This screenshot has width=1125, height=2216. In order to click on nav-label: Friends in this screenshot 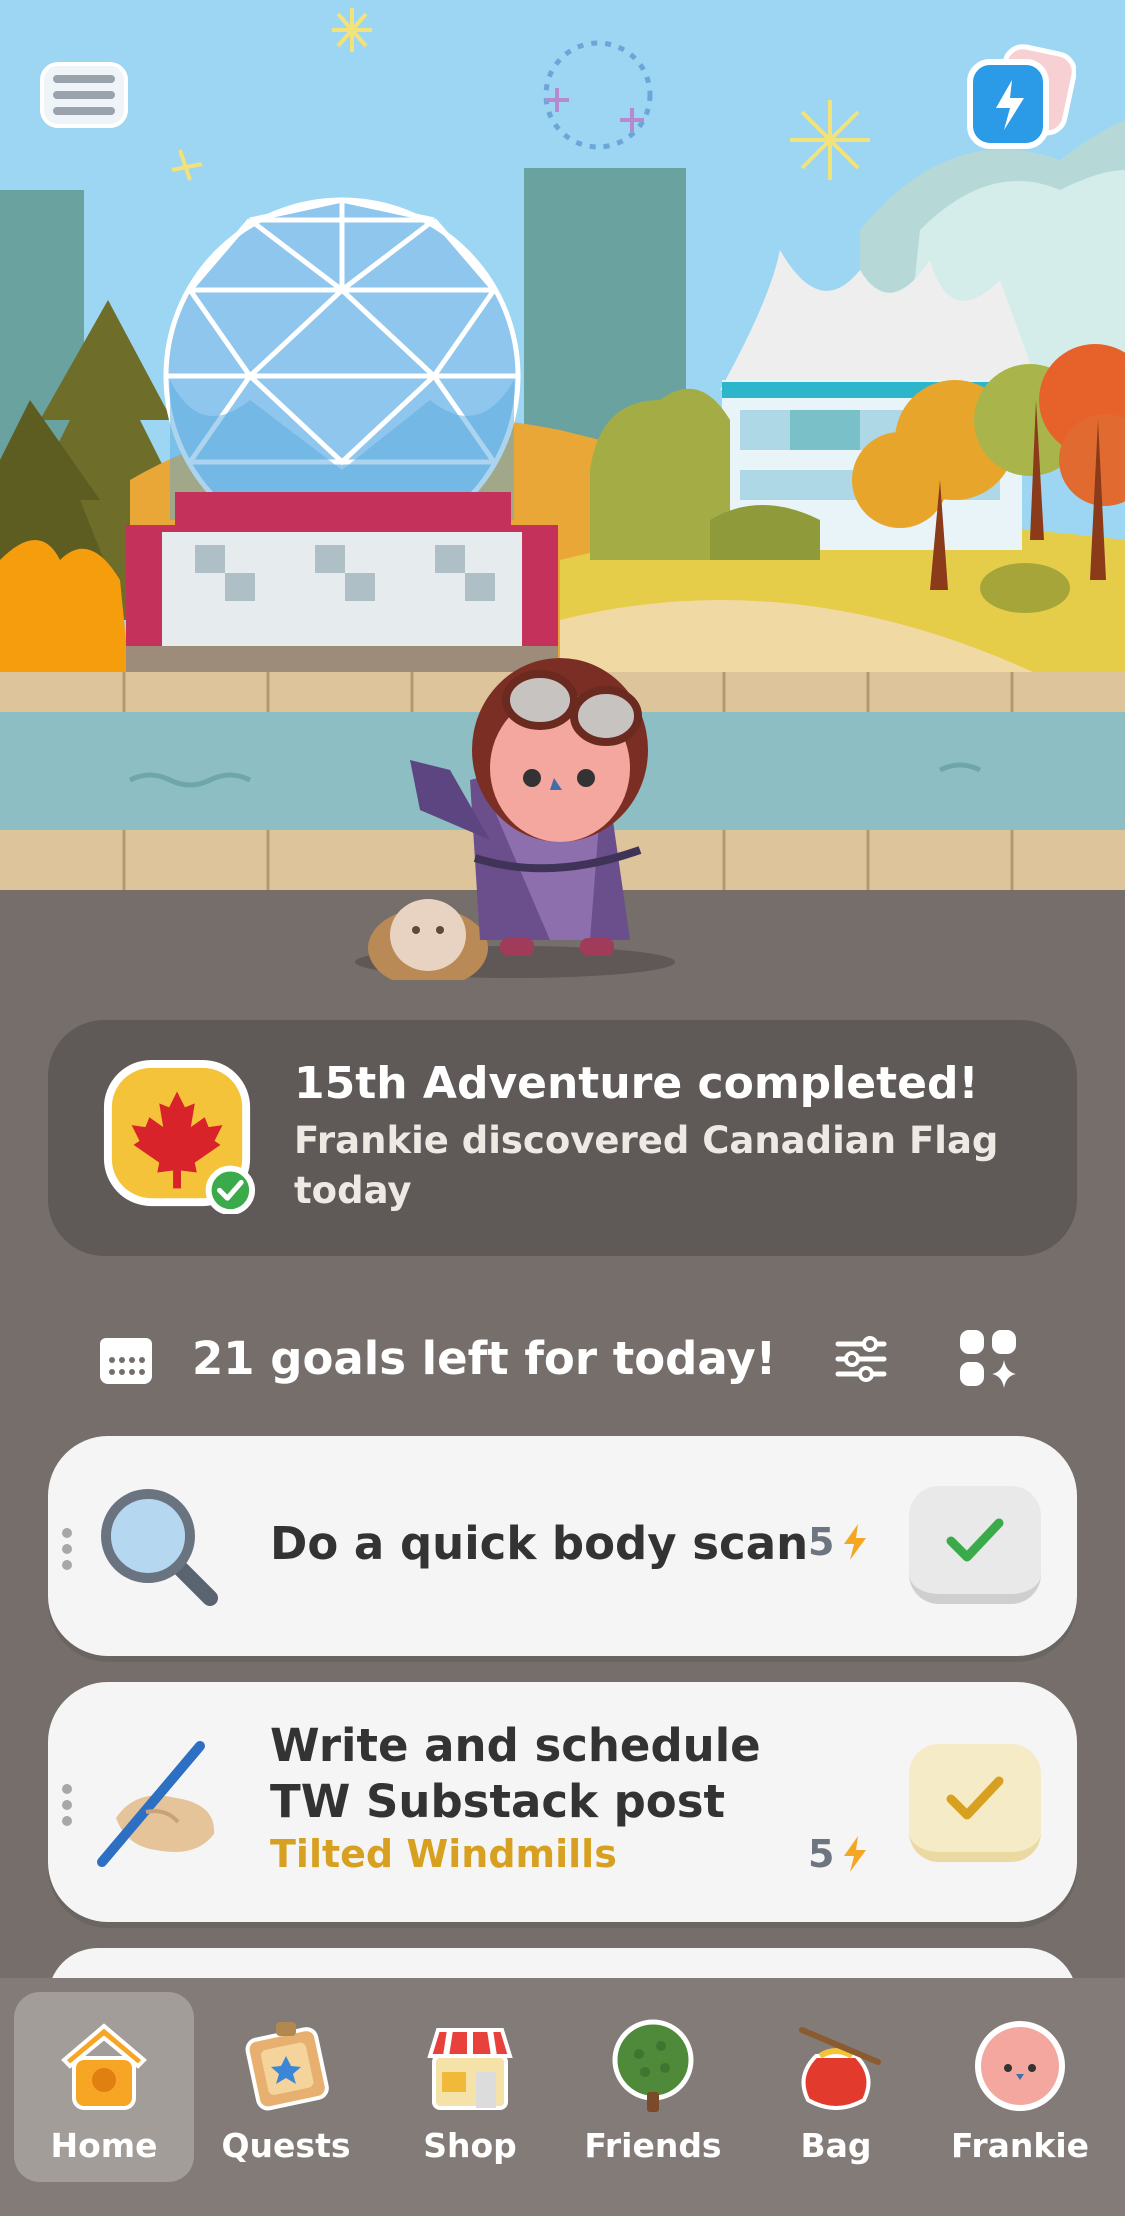, I will do `click(653, 2145)`.